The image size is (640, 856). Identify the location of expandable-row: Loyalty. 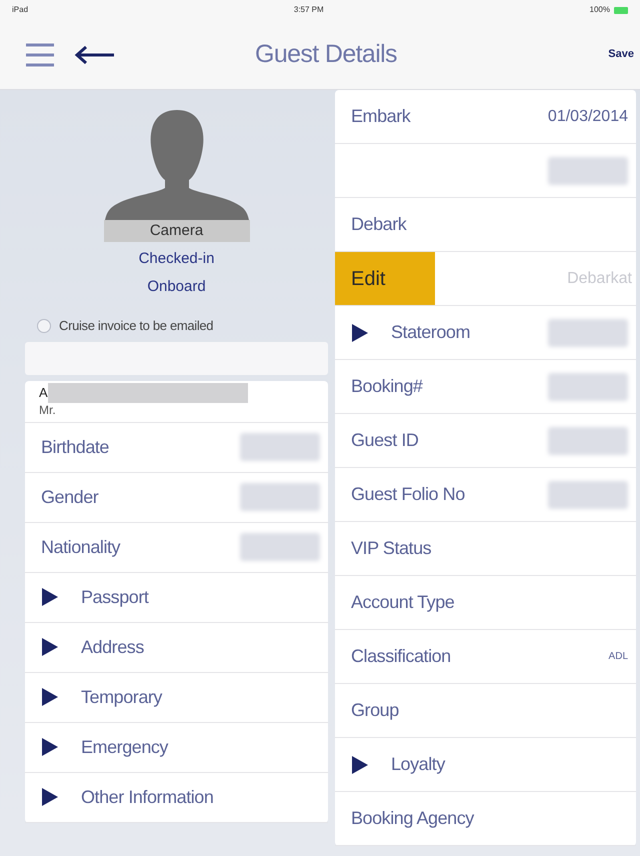
(485, 765).